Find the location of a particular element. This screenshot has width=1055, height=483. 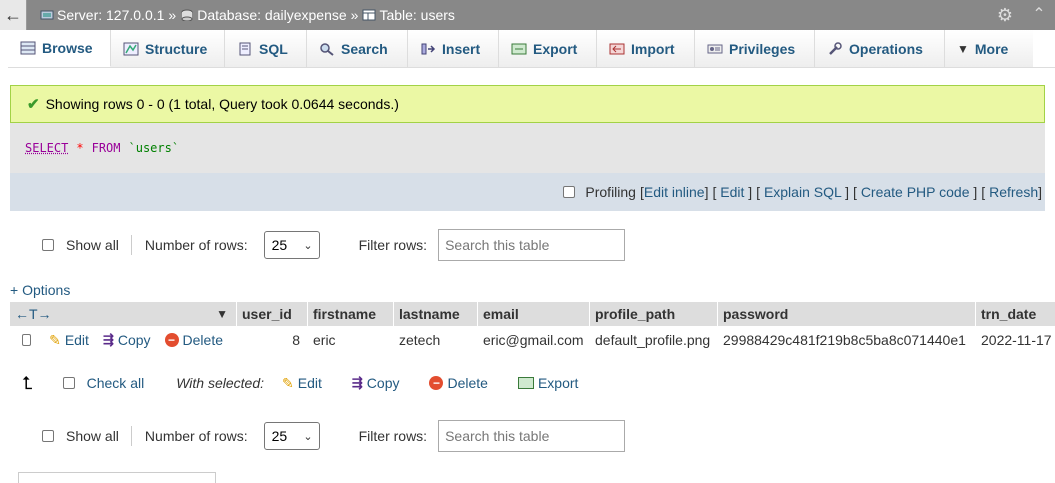

database-icon is located at coordinates (187, 15).